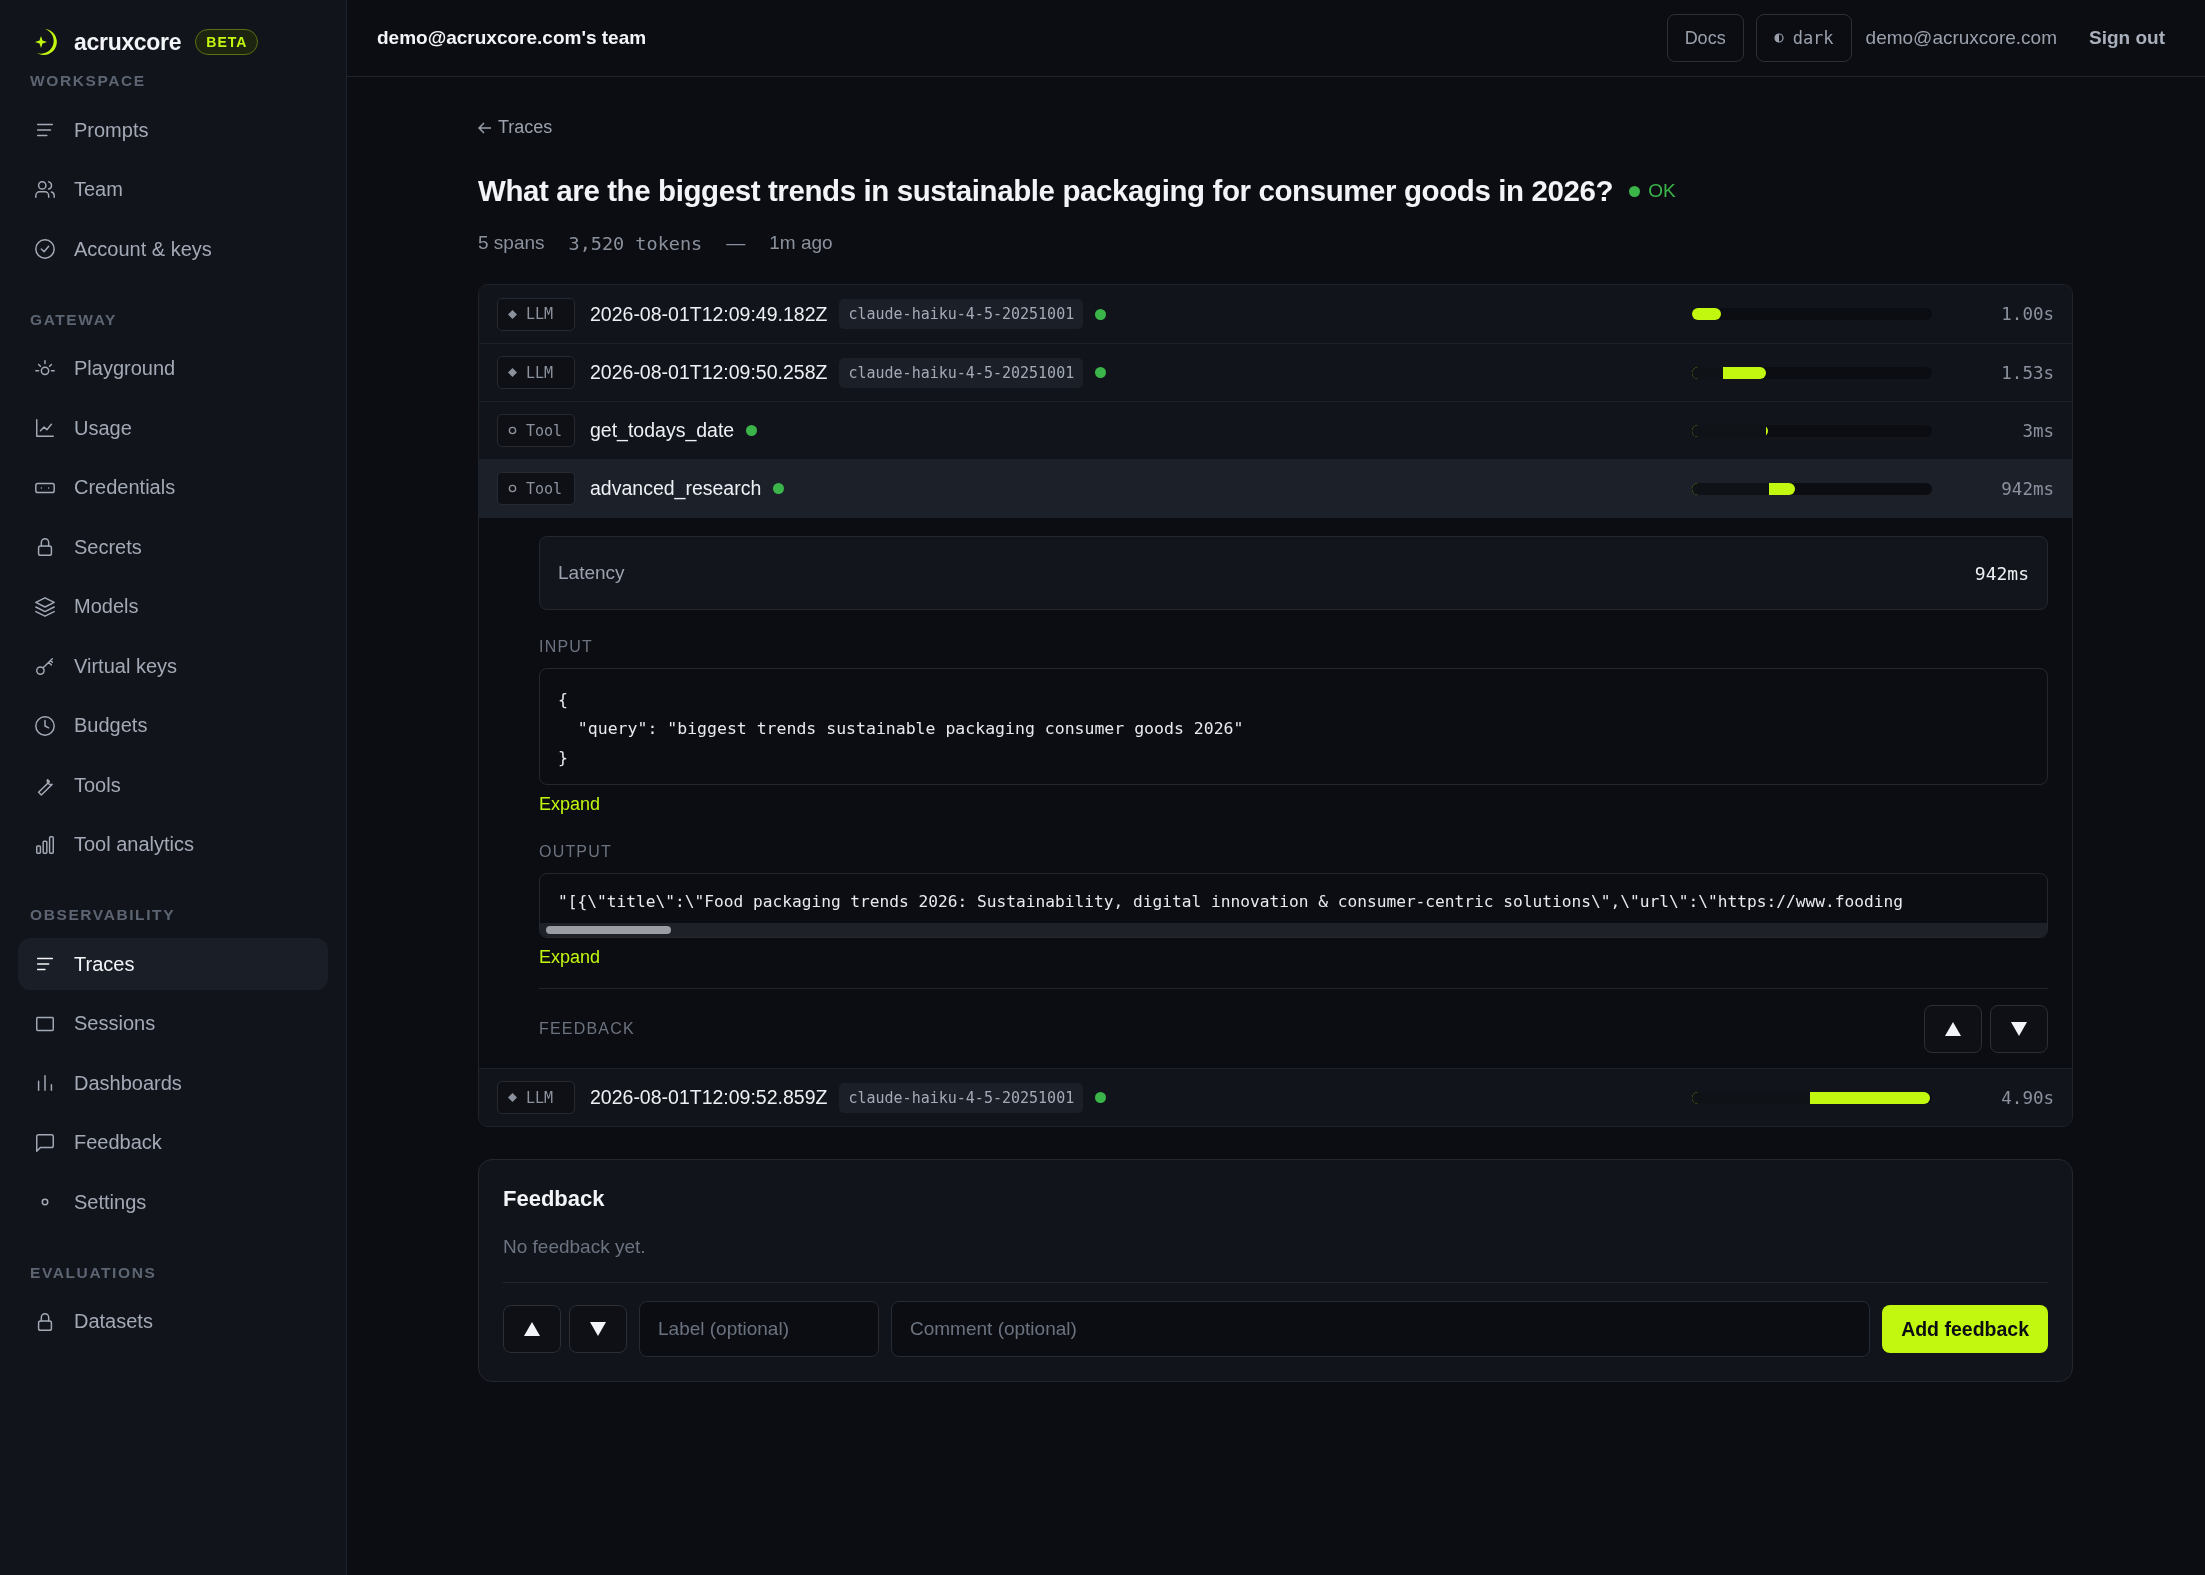 The image size is (2205, 1575). I want to click on span-duration: 4.90s, so click(2027, 1097).